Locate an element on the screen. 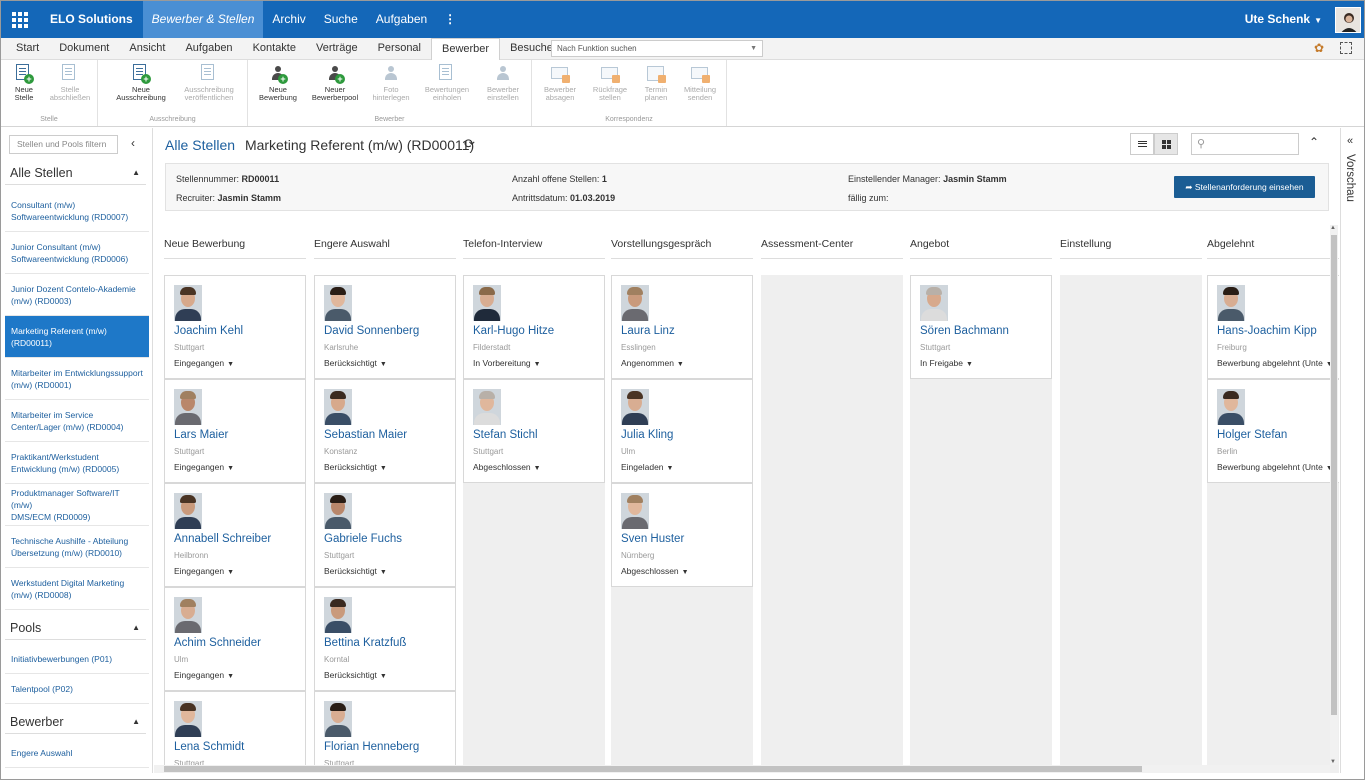  section-pools: Pools ▲ is located at coordinates (75, 628).